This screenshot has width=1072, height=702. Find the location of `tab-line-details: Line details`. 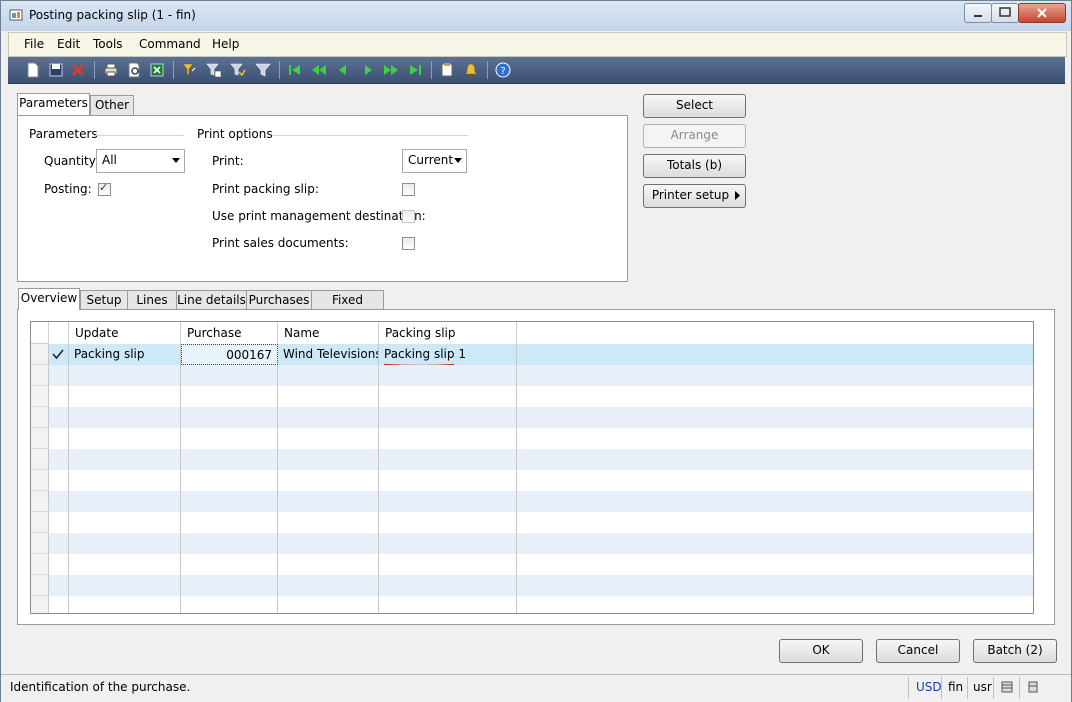

tab-line-details: Line details is located at coordinates (211, 300).